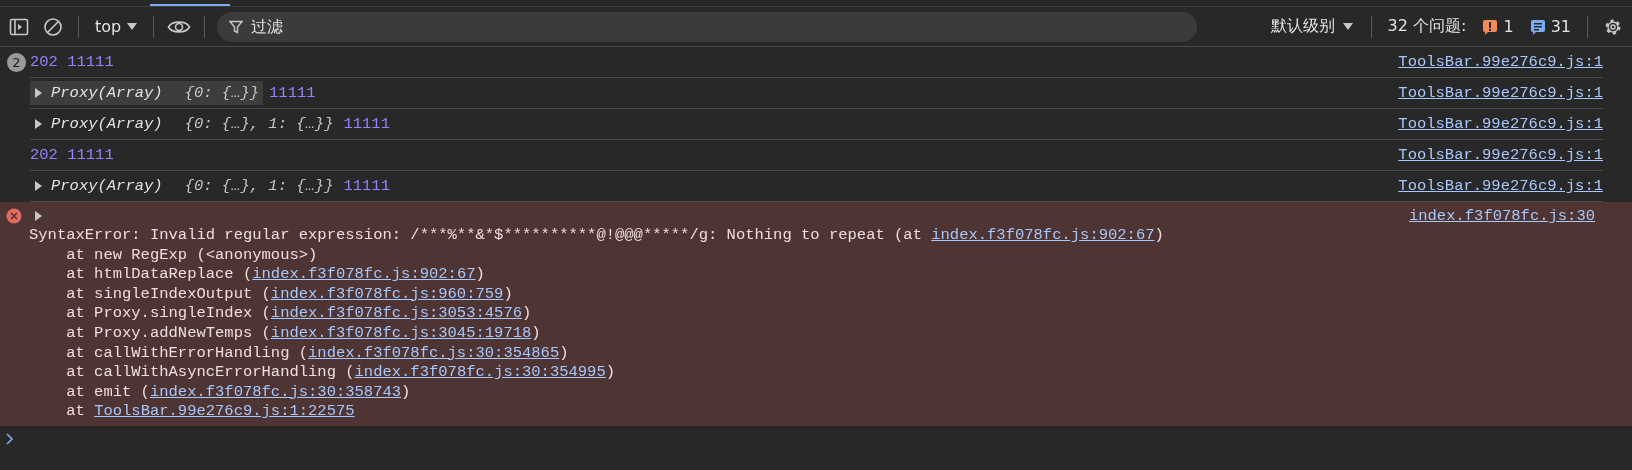  Describe the element at coordinates (1479, 26) in the screenshot. I see `issues-button: 32 个问题: 1 31` at that location.